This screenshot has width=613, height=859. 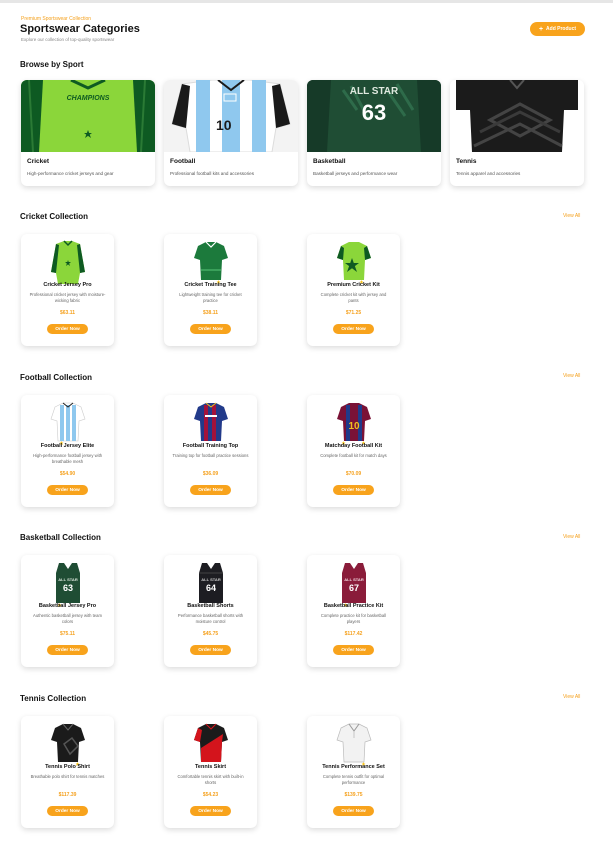 What do you see at coordinates (67, 795) in the screenshot?
I see `product-price: $117.39` at bounding box center [67, 795].